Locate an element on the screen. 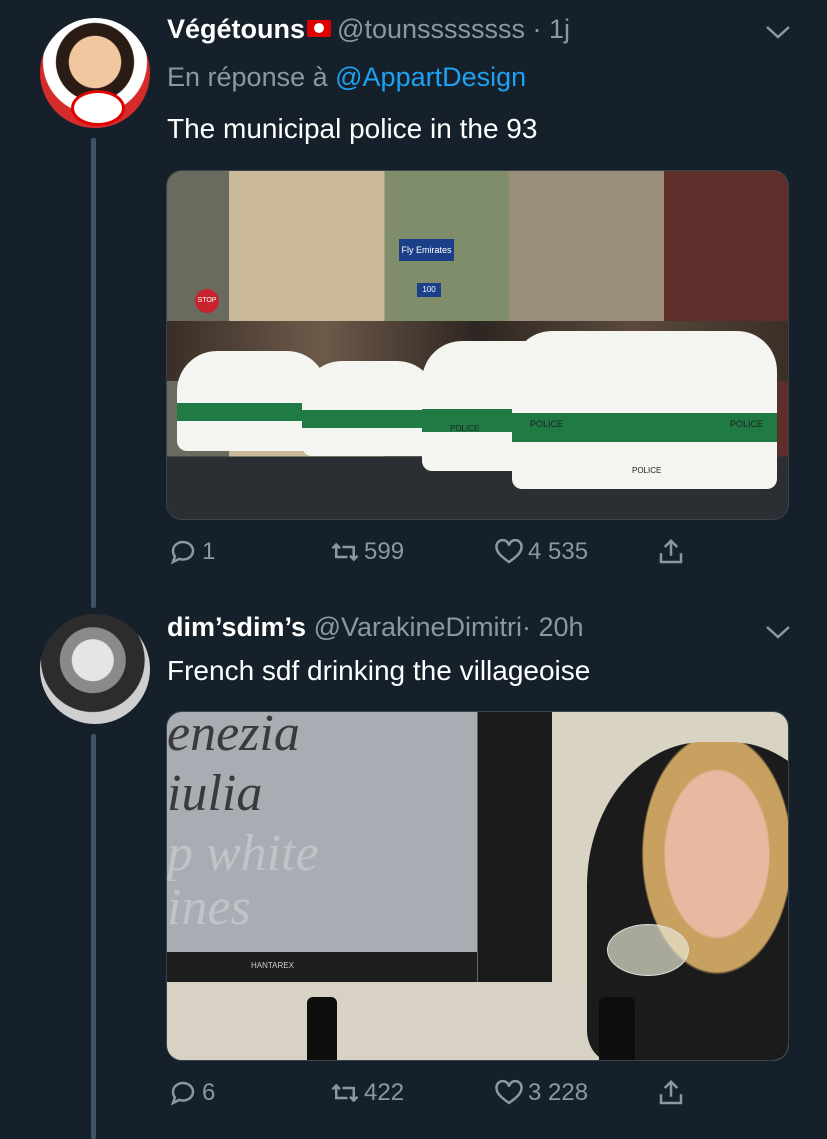 The height and width of the screenshot is (1139, 827). like-button: 4 535 is located at coordinates (541, 552).